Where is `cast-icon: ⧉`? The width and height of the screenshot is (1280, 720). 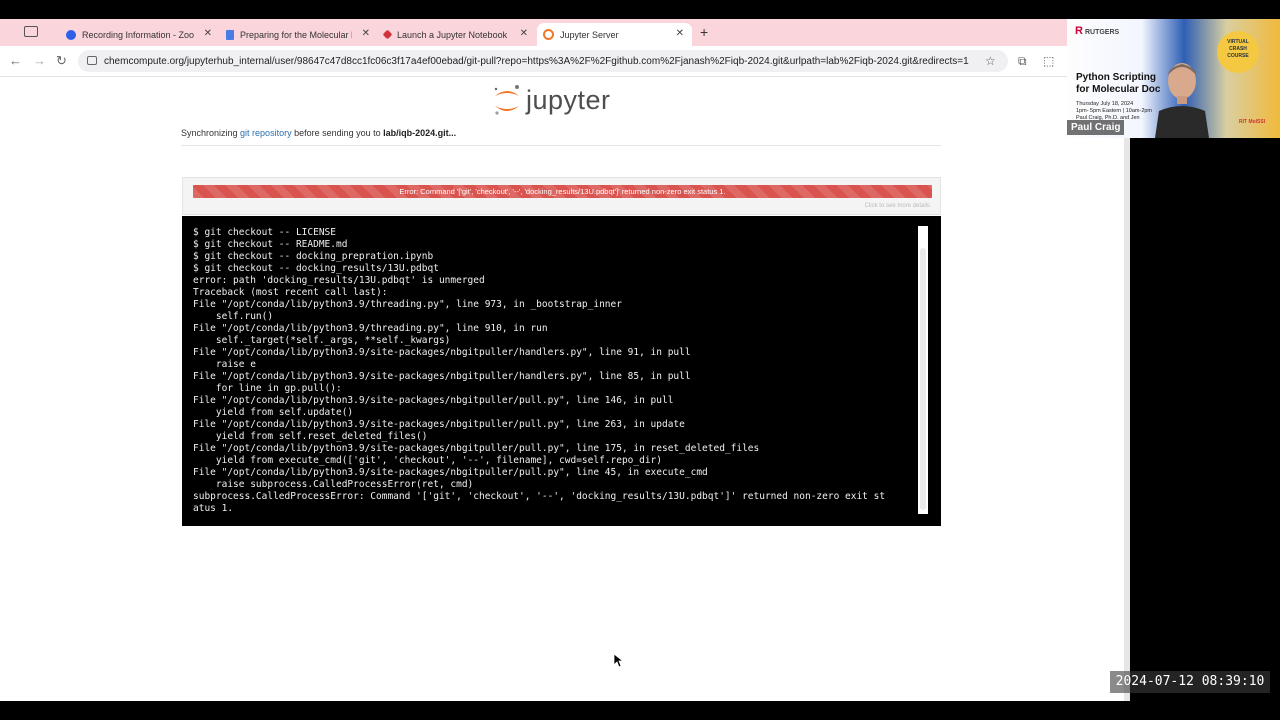 cast-icon: ⧉ is located at coordinates (1022, 61).